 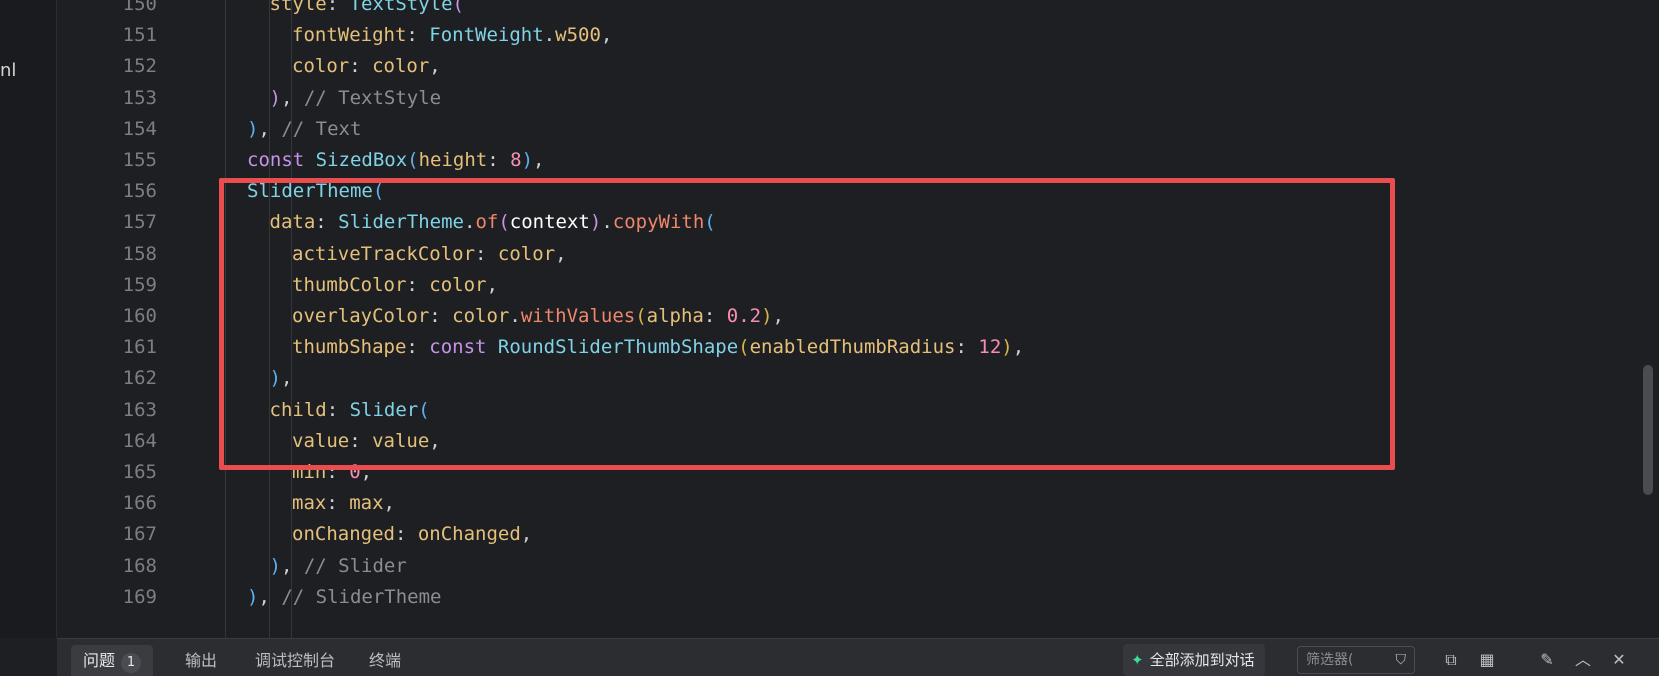 What do you see at coordinates (139, 472) in the screenshot?
I see `line-number: 165` at bounding box center [139, 472].